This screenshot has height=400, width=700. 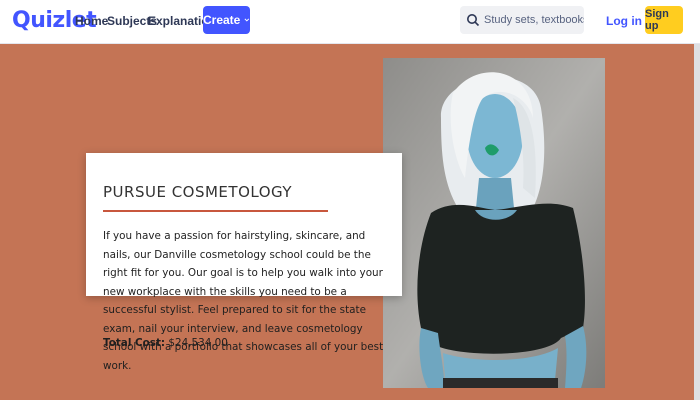 I want to click on login-link: Log in, so click(x=624, y=21).